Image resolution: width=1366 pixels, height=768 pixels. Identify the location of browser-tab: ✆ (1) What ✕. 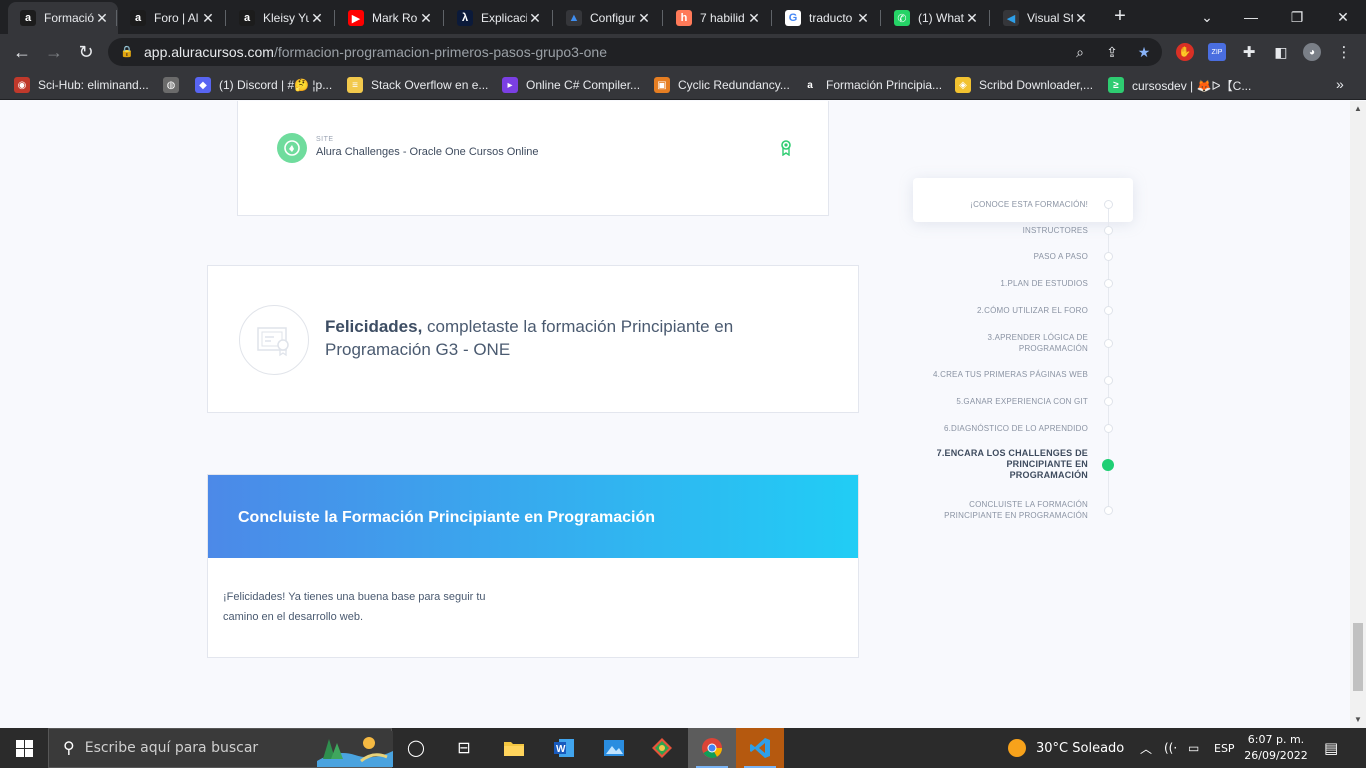
(935, 18).